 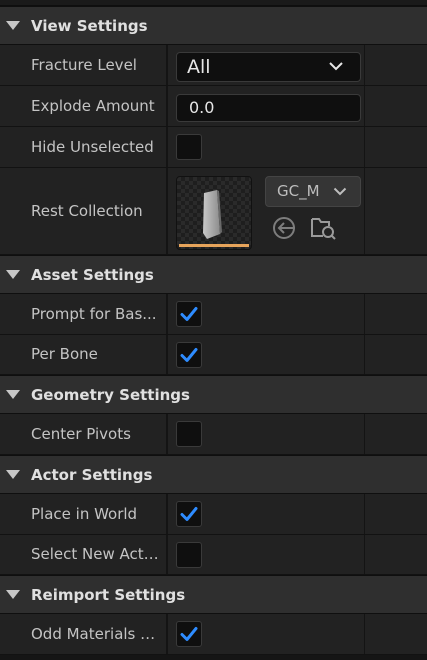 What do you see at coordinates (108, 595) in the screenshot?
I see `section-title: Reimport Settings` at bounding box center [108, 595].